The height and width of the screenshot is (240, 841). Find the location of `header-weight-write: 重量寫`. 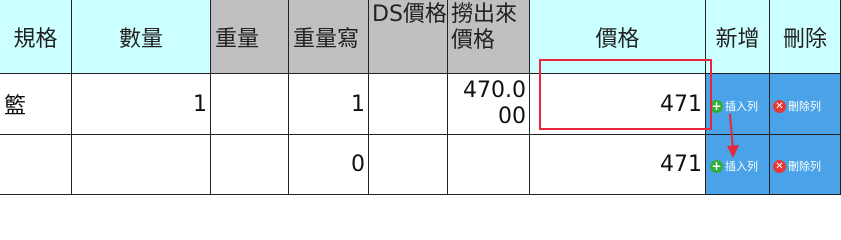

header-weight-write: 重量寫 is located at coordinates (329, 37).